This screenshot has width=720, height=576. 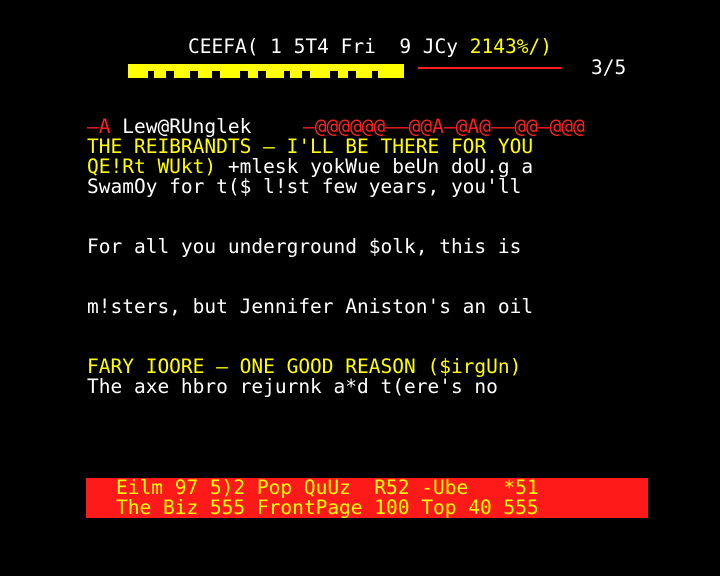 What do you see at coordinates (304, 366) in the screenshot?
I see `body-line-7: FARY IOORE — ONE GOOD REASON ($irgUn)` at bounding box center [304, 366].